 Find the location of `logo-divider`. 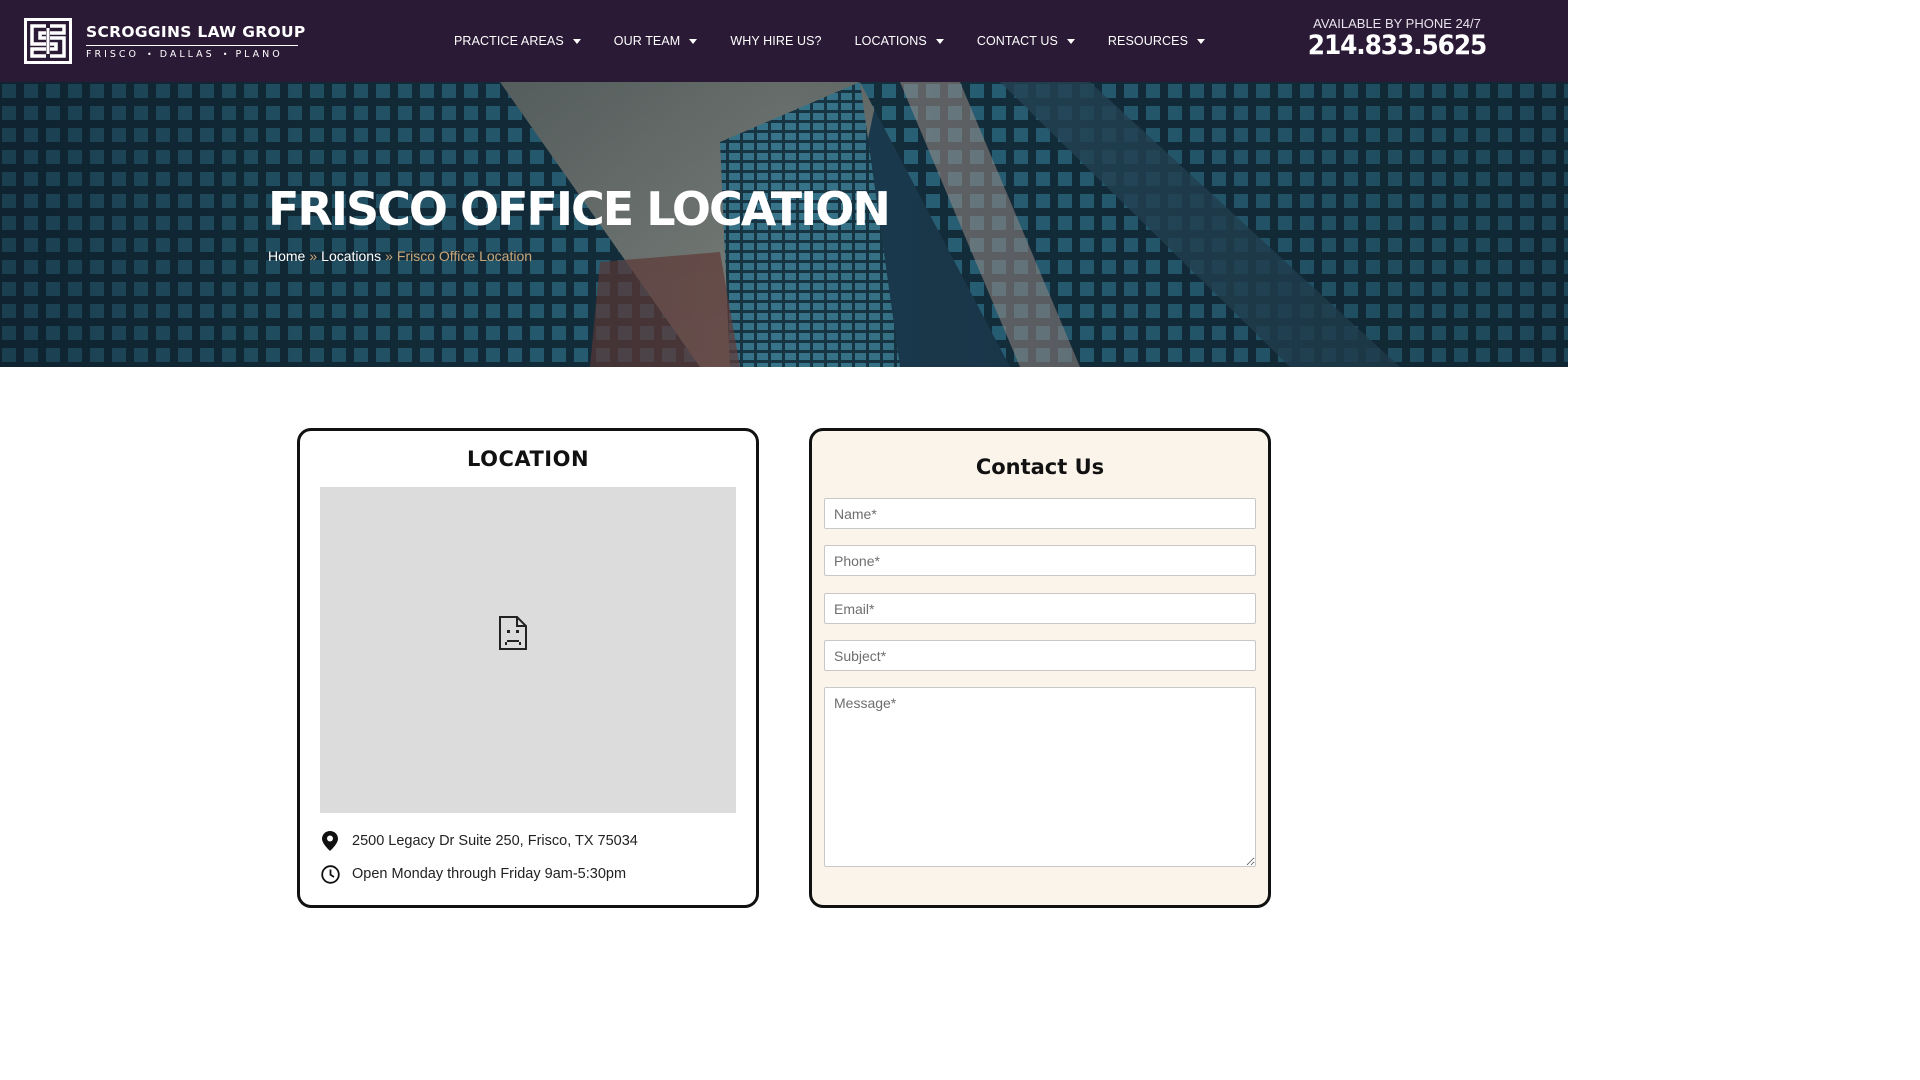

logo-divider is located at coordinates (192, 45).